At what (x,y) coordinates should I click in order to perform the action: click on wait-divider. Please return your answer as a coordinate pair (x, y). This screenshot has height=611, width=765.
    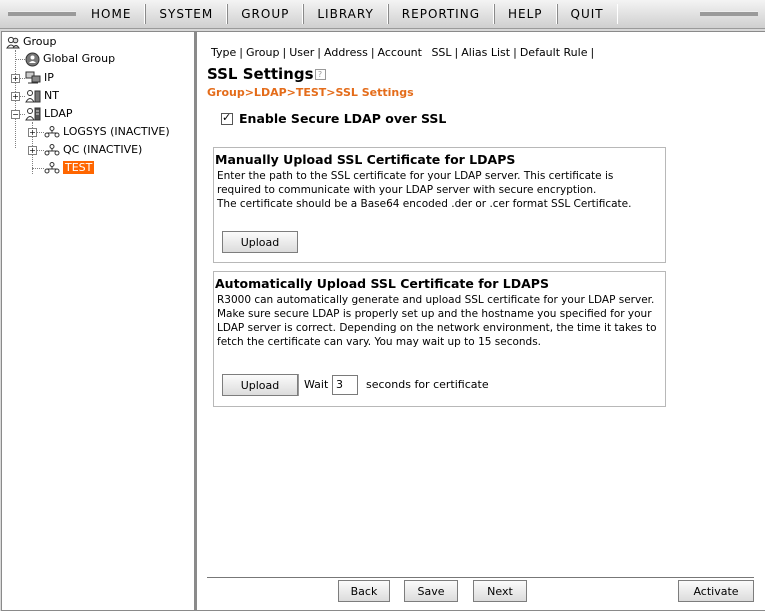
    Looking at the image, I should click on (298, 385).